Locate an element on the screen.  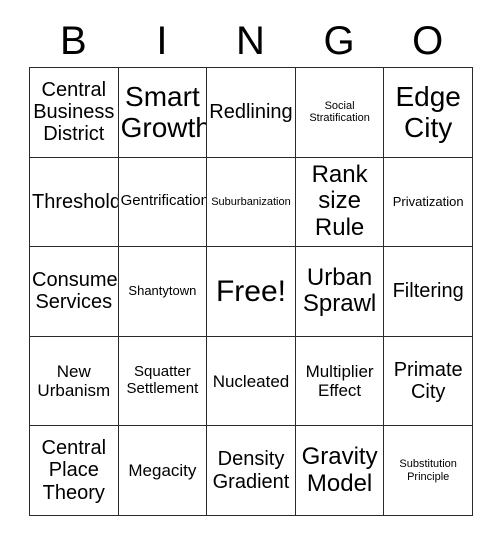
header-letter-i: I is located at coordinates (162, 40).